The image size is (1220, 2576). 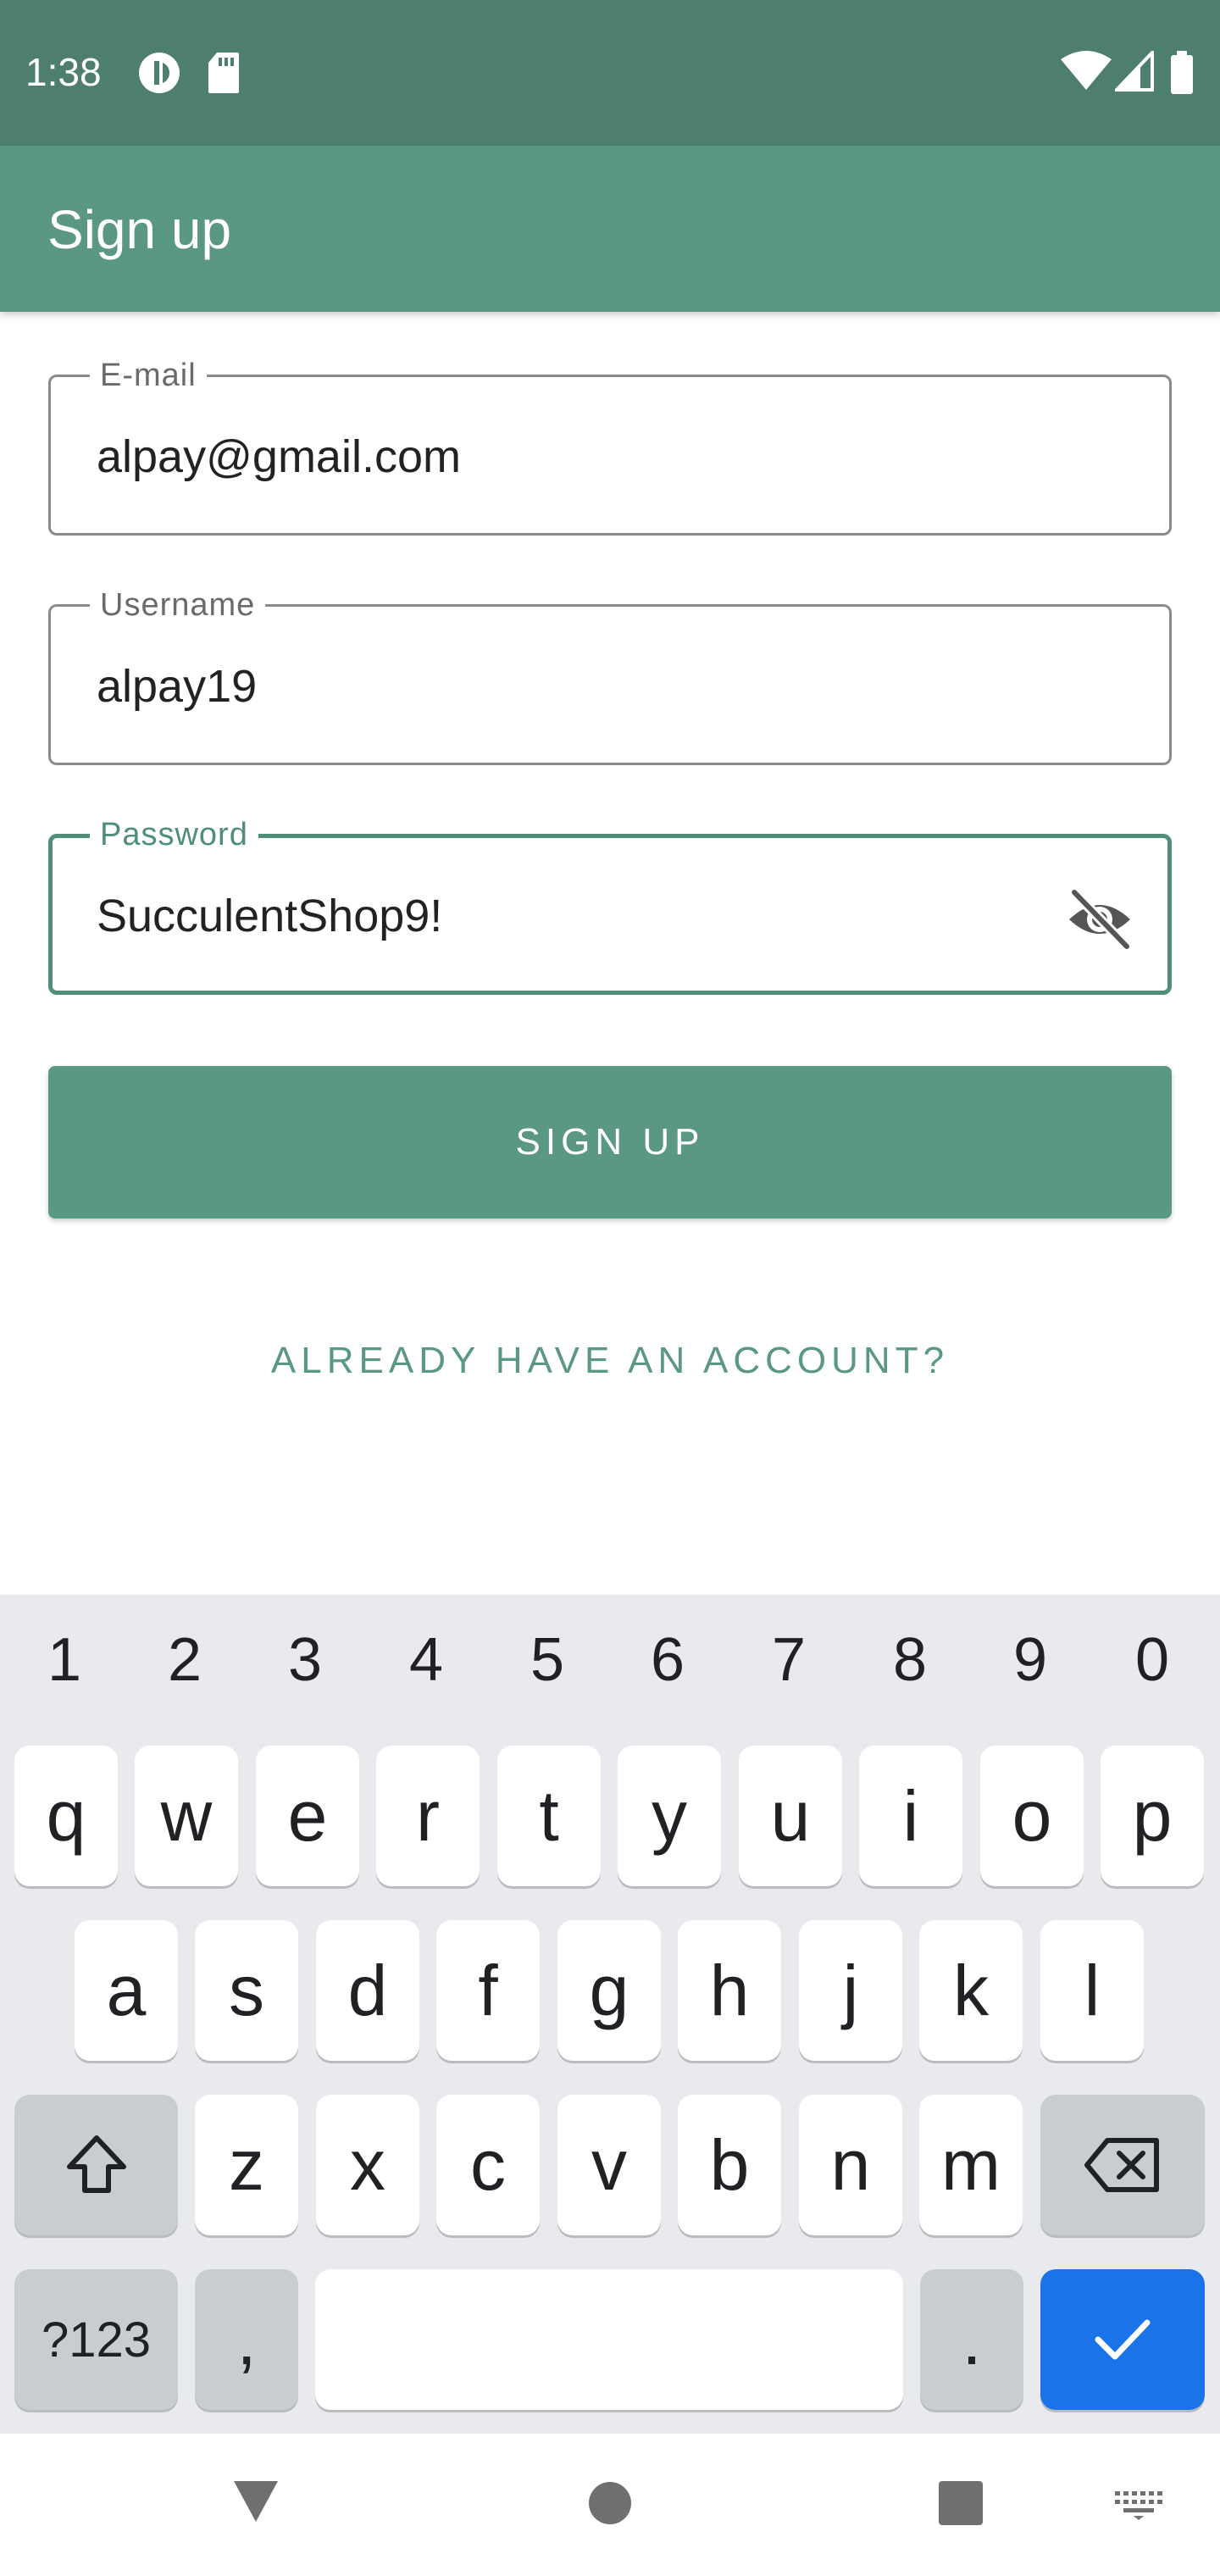 I want to click on period-key: ., so click(x=971, y=2339).